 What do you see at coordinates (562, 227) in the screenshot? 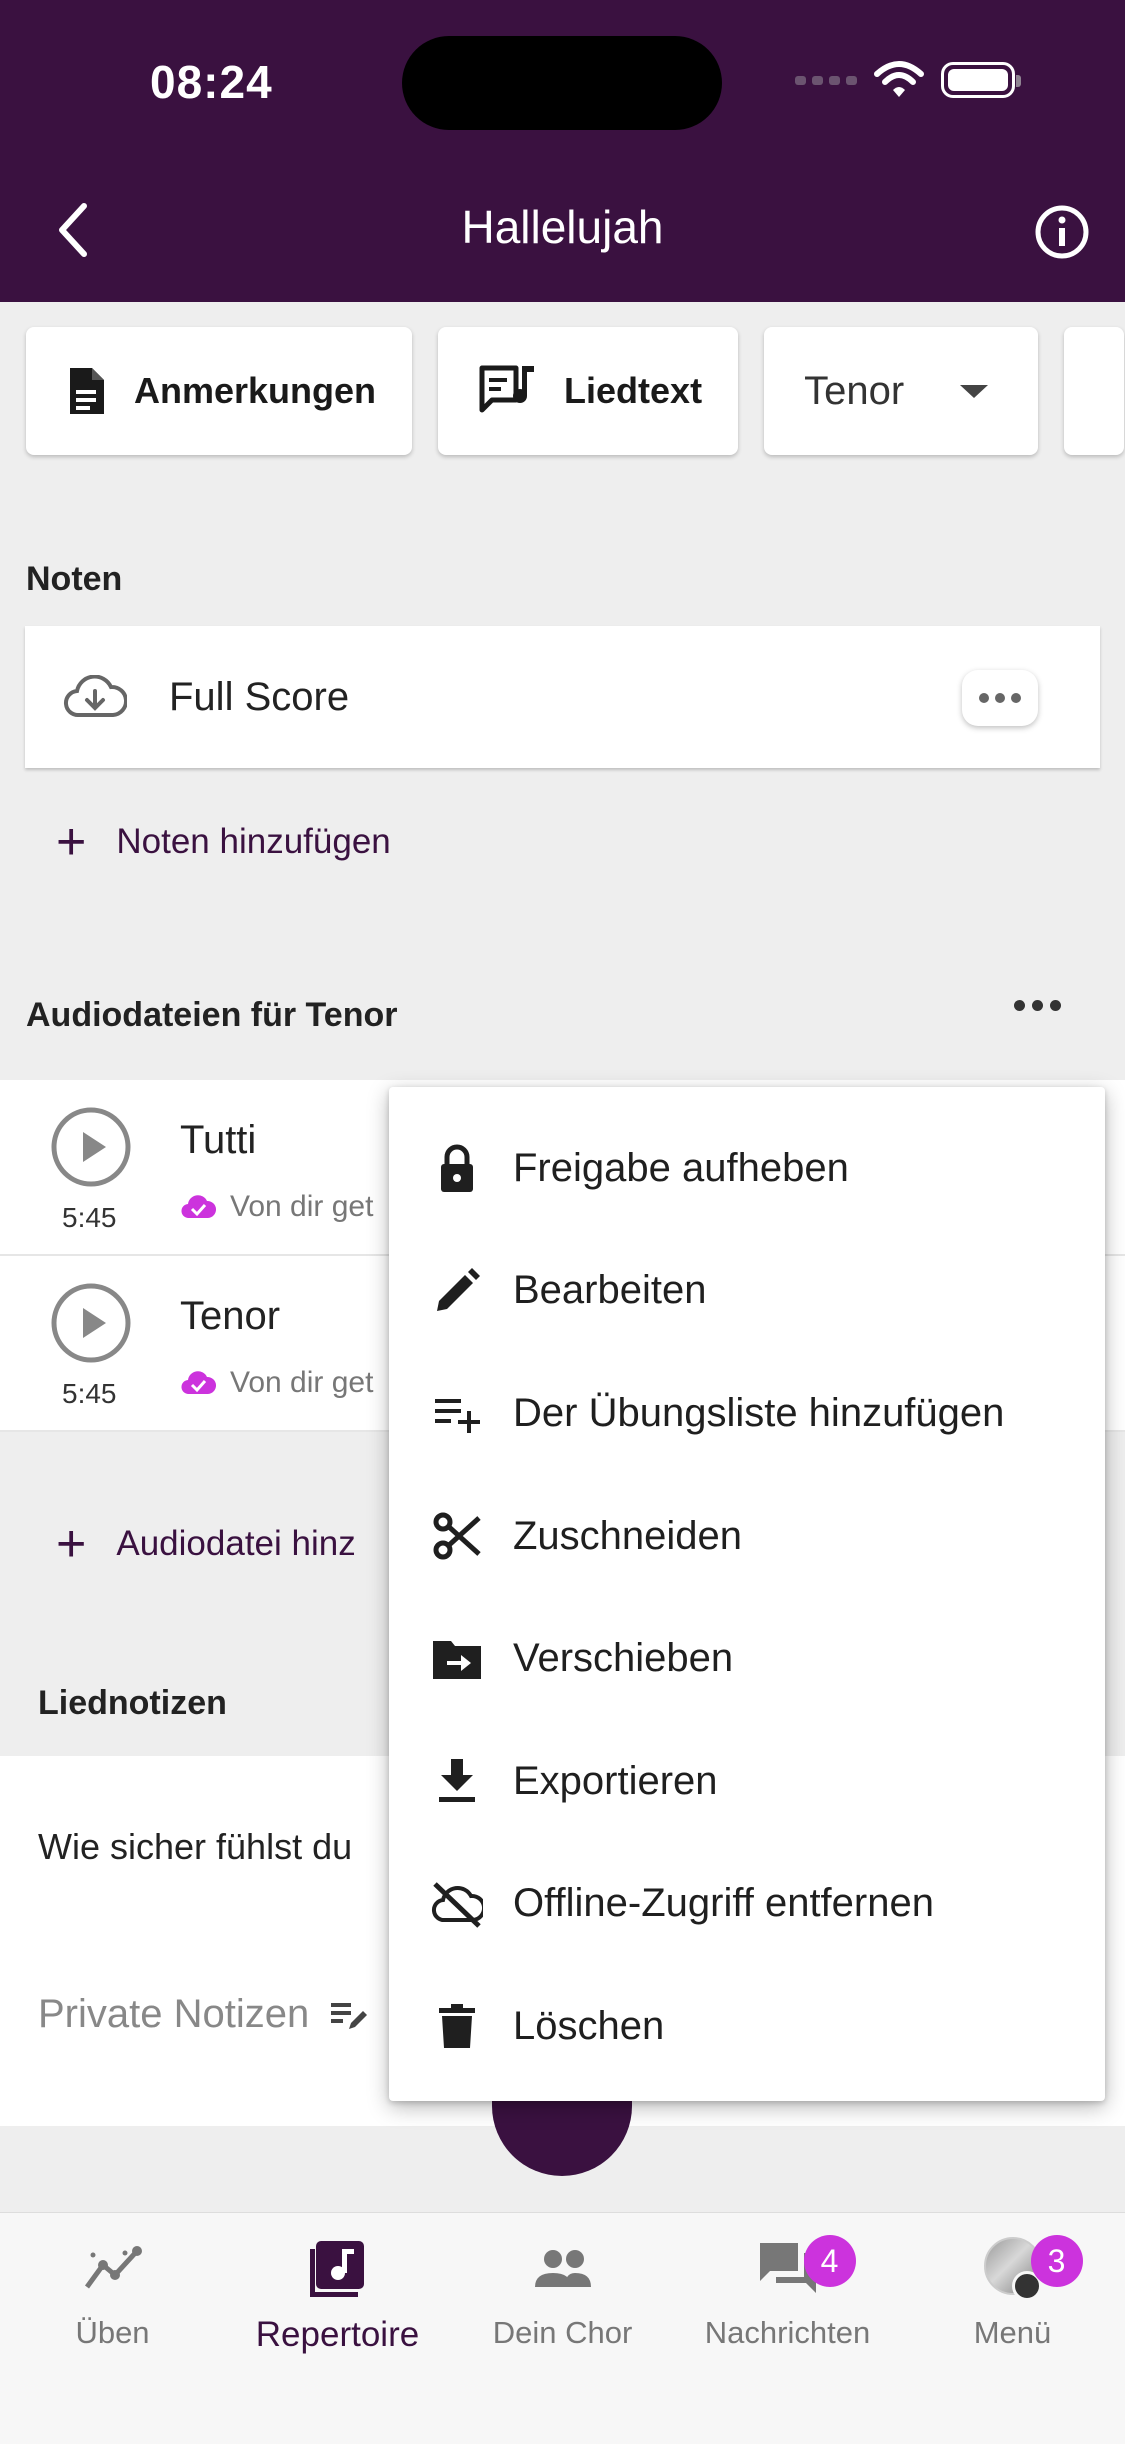
I see `page-title: Hallelujah` at bounding box center [562, 227].